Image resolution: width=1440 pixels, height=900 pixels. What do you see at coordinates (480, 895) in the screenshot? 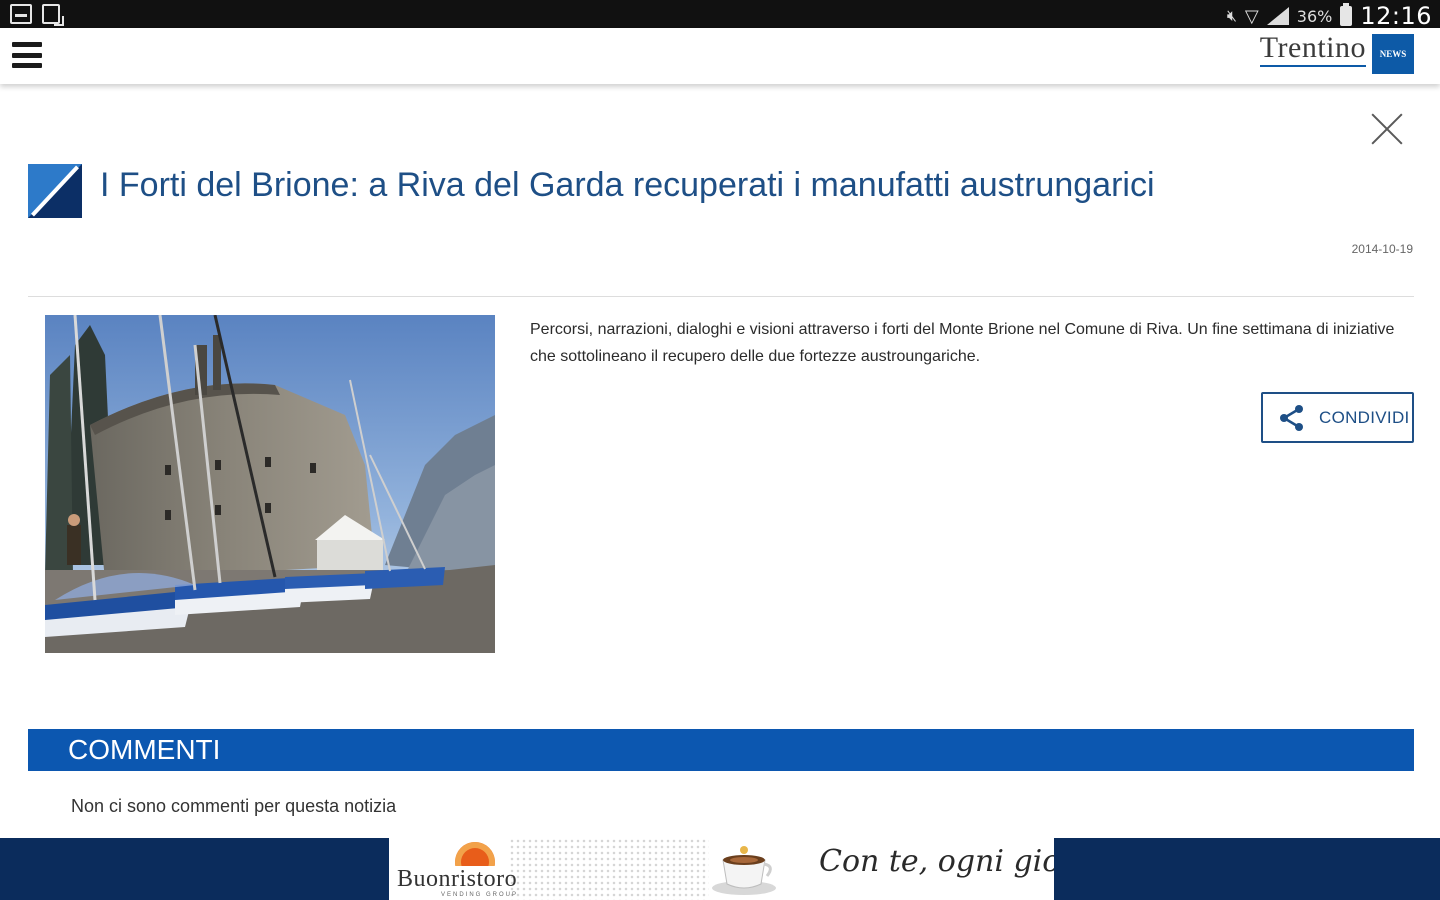
I see `ad-brand-subtitle: VENDING GROUP` at bounding box center [480, 895].